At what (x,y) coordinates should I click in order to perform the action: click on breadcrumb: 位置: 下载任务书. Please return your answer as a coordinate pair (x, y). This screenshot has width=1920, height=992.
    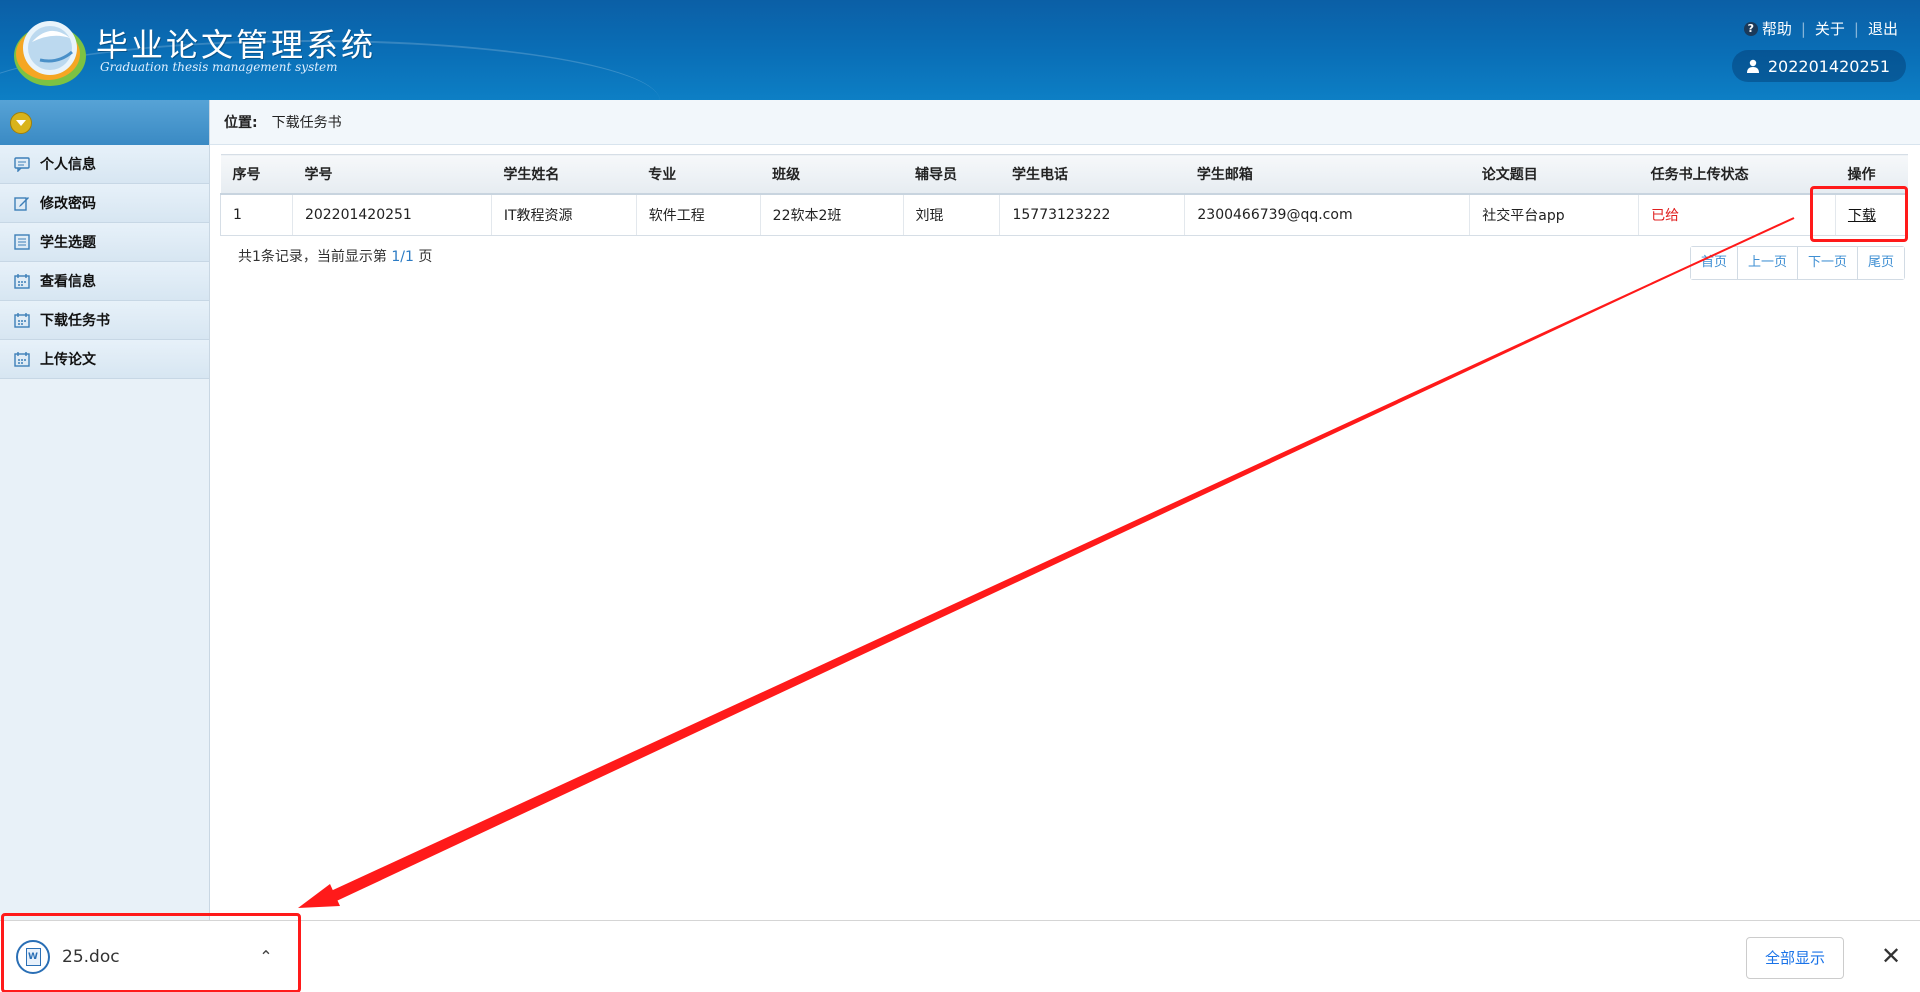
    Looking at the image, I should click on (1065, 122).